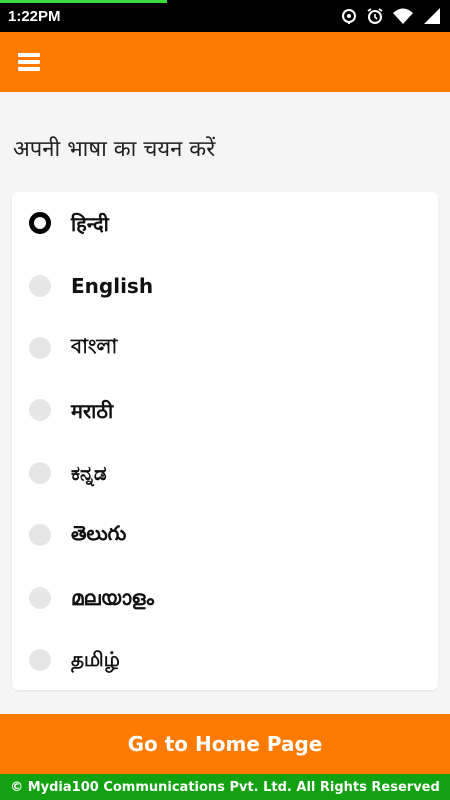 This screenshot has width=450, height=800. I want to click on go-to-home-button: Go to Home Page, so click(225, 744).